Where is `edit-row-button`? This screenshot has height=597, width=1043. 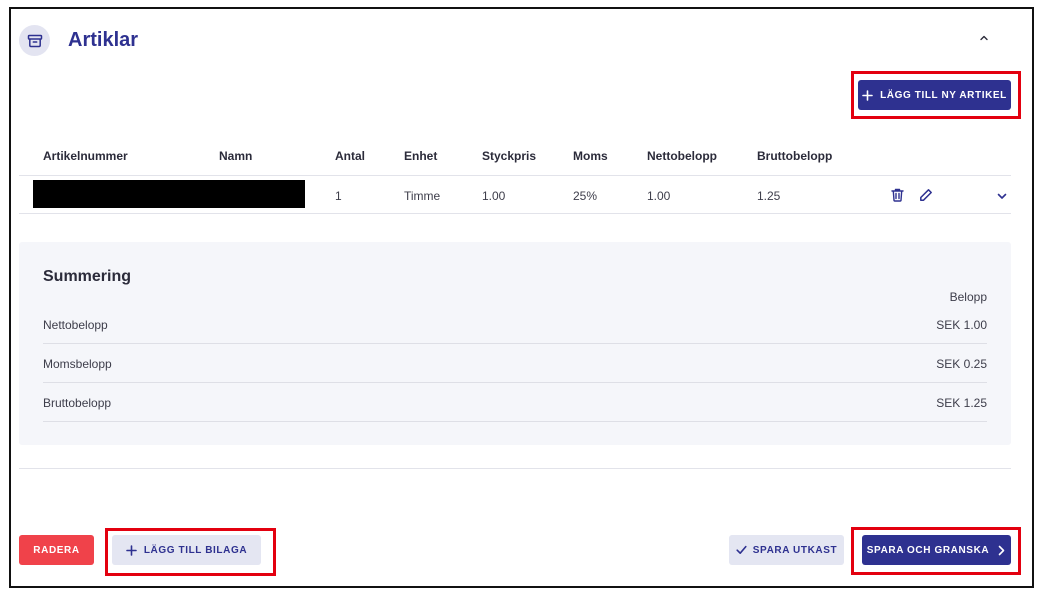 edit-row-button is located at coordinates (926, 195).